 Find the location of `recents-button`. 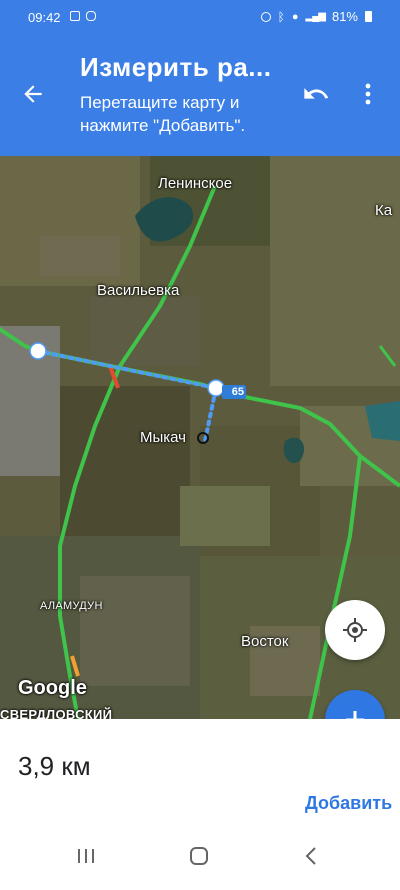

recents-button is located at coordinates (86, 856).